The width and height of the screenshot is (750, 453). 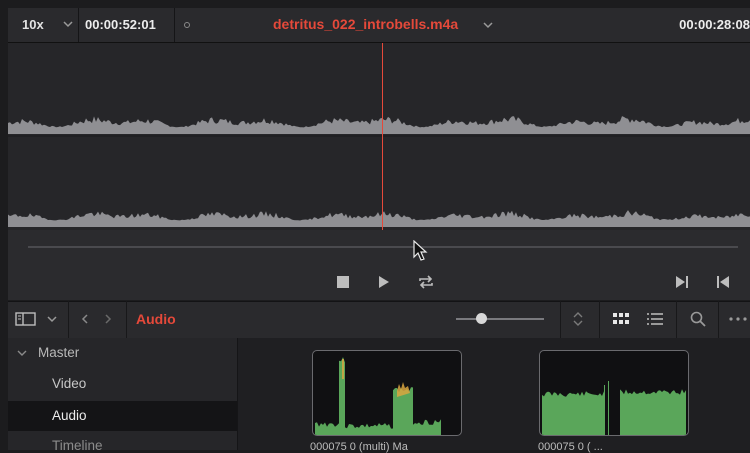 I want to click on mouse-cursor-icon, so click(x=420, y=250).